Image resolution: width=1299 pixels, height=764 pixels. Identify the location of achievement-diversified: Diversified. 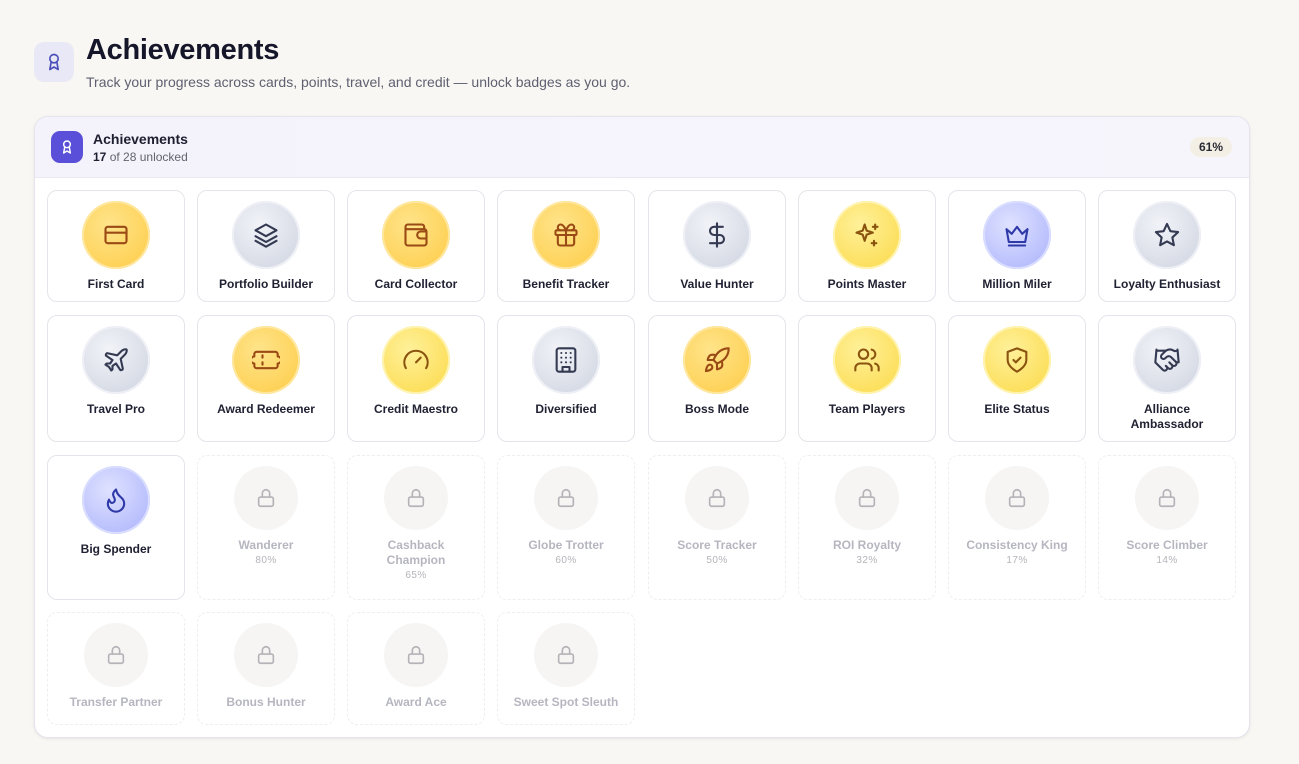
(566, 378).